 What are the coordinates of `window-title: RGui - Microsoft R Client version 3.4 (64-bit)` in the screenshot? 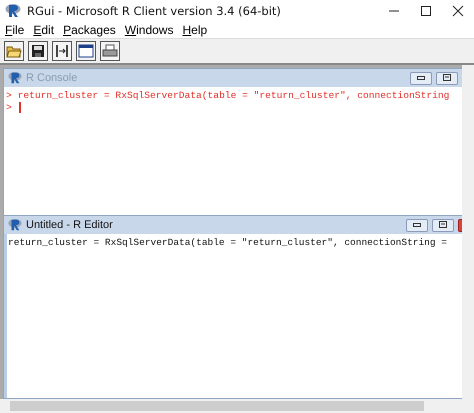 It's located at (154, 11).